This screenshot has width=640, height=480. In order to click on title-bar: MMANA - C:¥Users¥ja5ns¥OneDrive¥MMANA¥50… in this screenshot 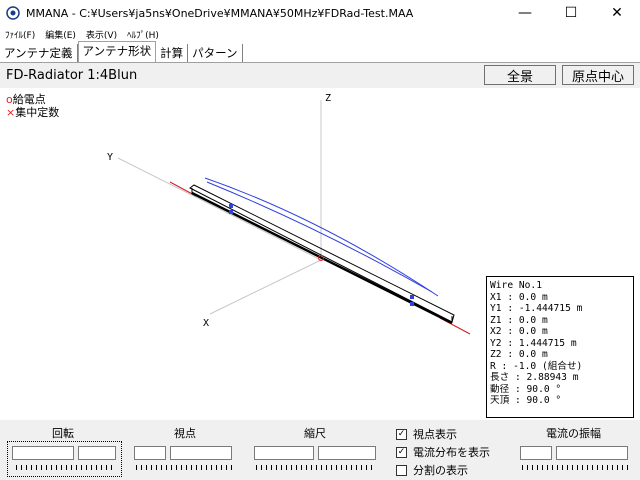, I will do `click(320, 13)`.